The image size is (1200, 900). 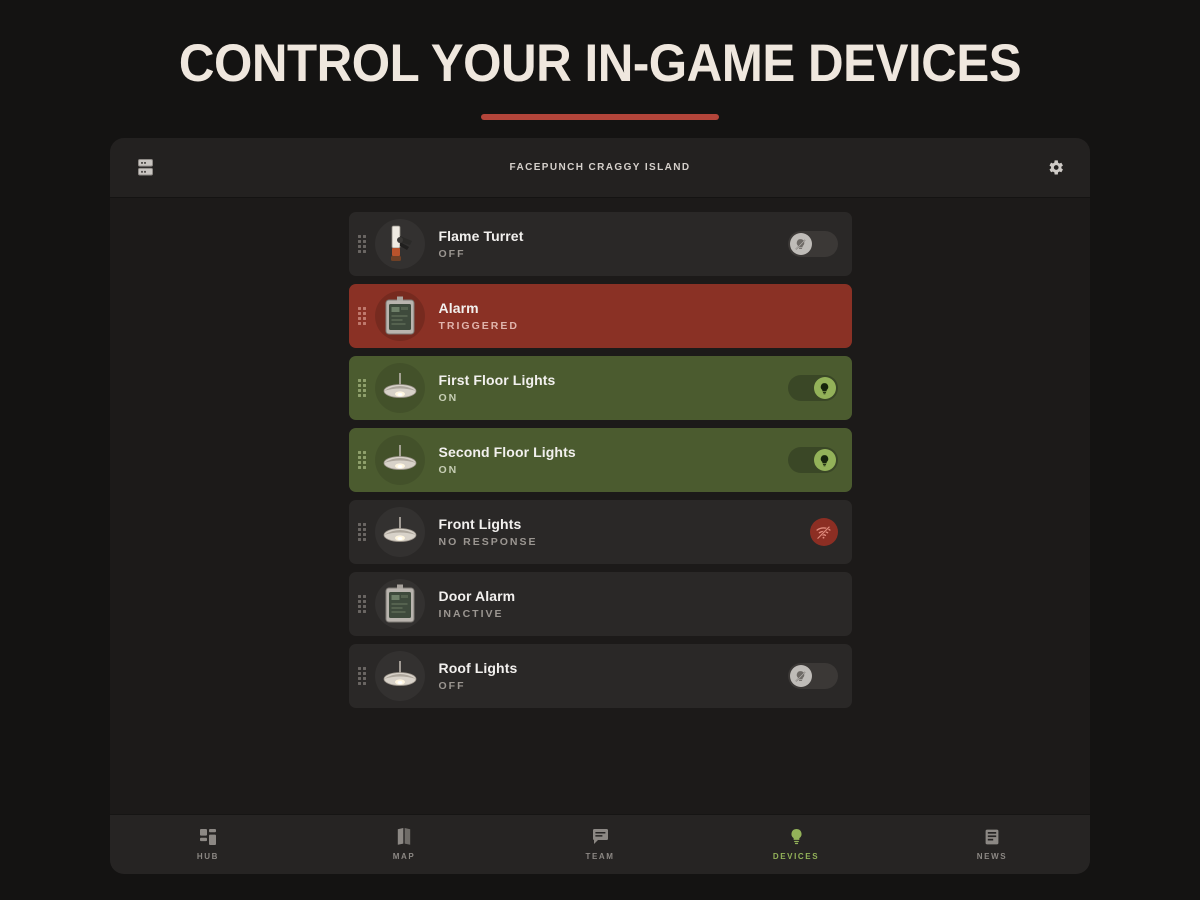 I want to click on device-text: Roof Lights OFF, so click(x=478, y=676).